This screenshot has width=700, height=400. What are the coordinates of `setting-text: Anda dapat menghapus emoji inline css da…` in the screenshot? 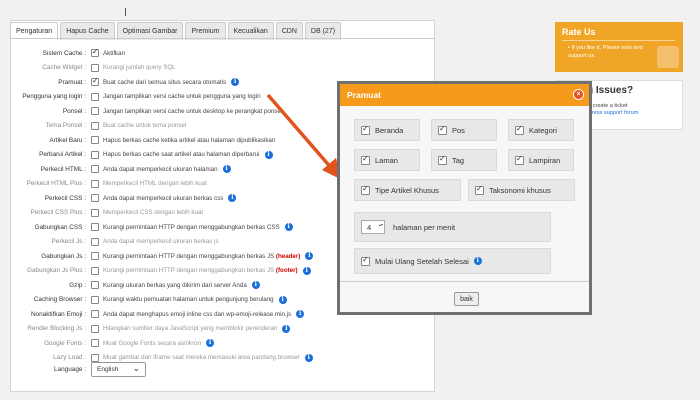 It's located at (197, 314).